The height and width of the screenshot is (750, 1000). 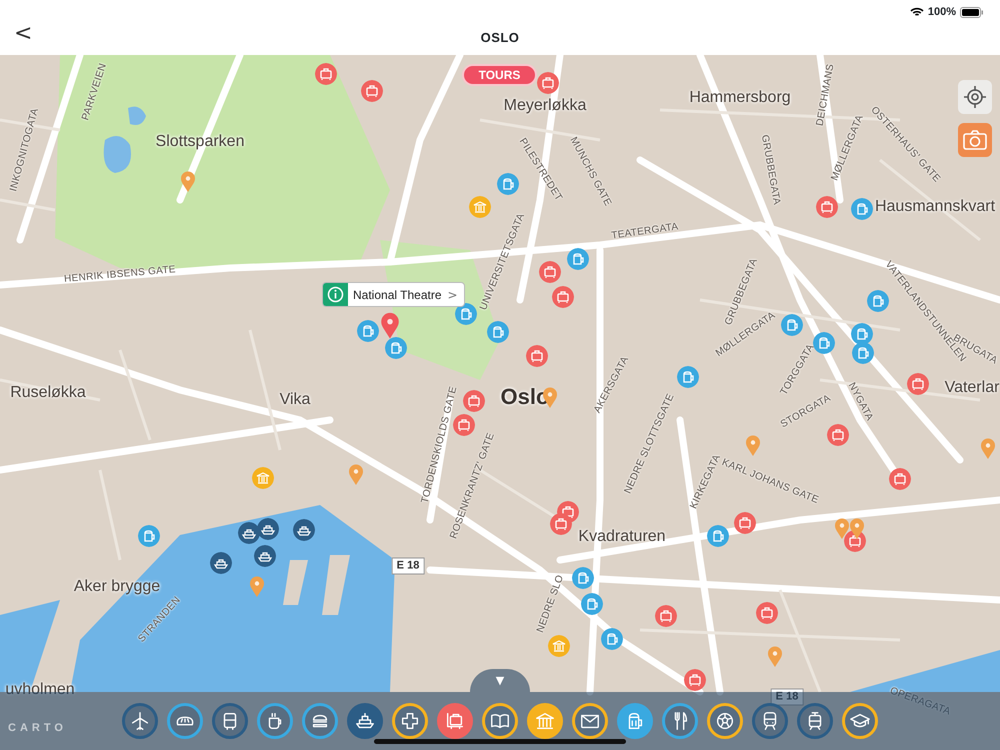 What do you see at coordinates (972, 388) in the screenshot?
I see `place-name: Vaterlar` at bounding box center [972, 388].